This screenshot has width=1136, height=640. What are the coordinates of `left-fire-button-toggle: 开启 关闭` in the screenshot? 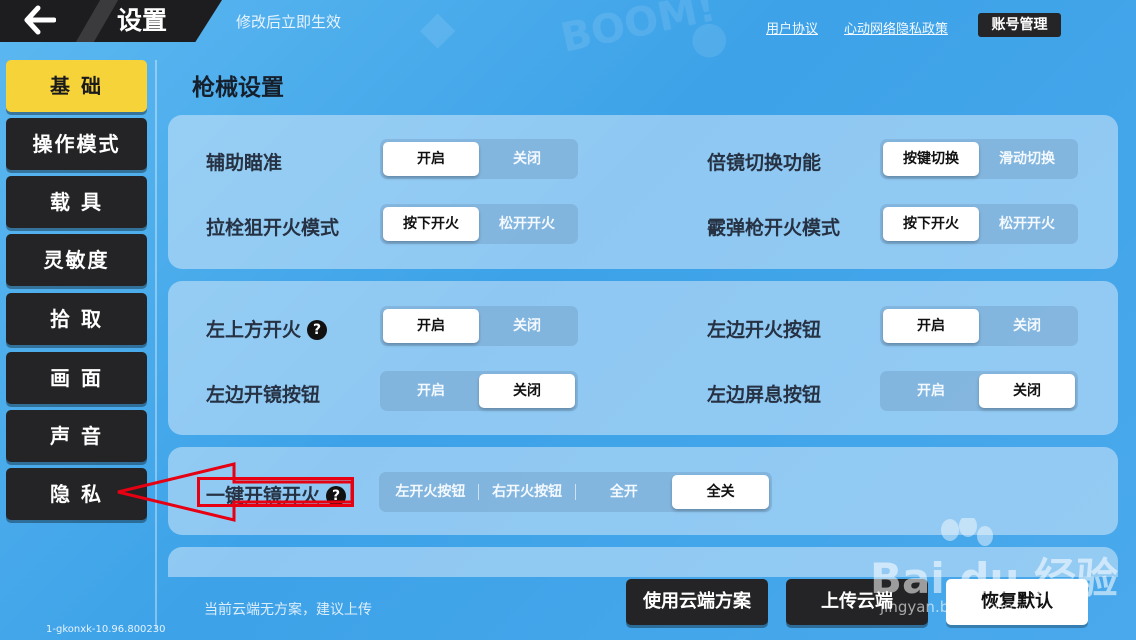 It's located at (979, 326).